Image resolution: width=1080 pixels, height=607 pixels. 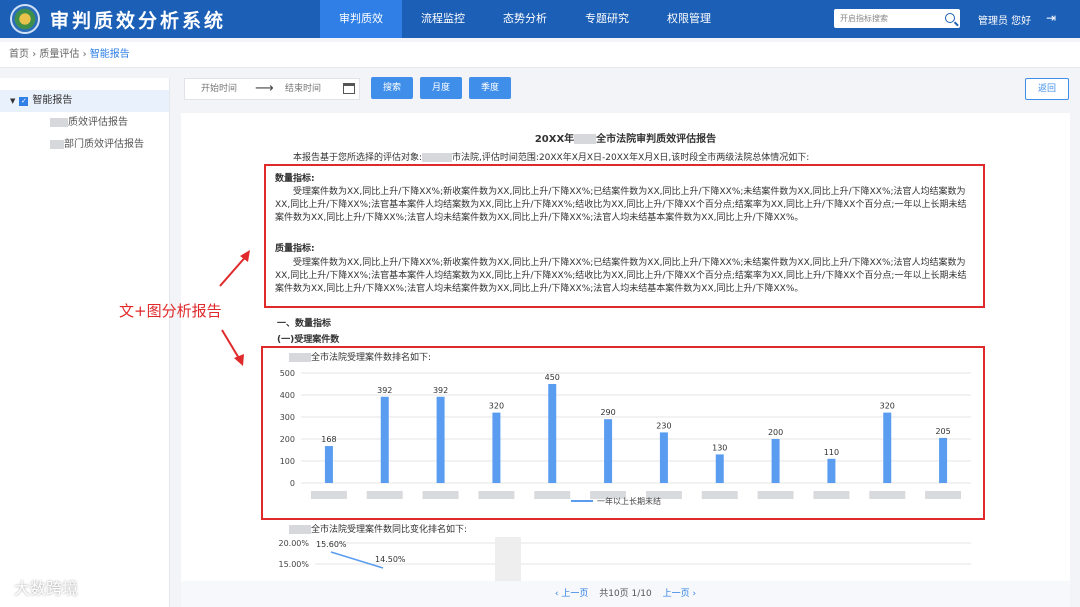 I want to click on y-tick-label: 15.00%, so click(x=293, y=564).